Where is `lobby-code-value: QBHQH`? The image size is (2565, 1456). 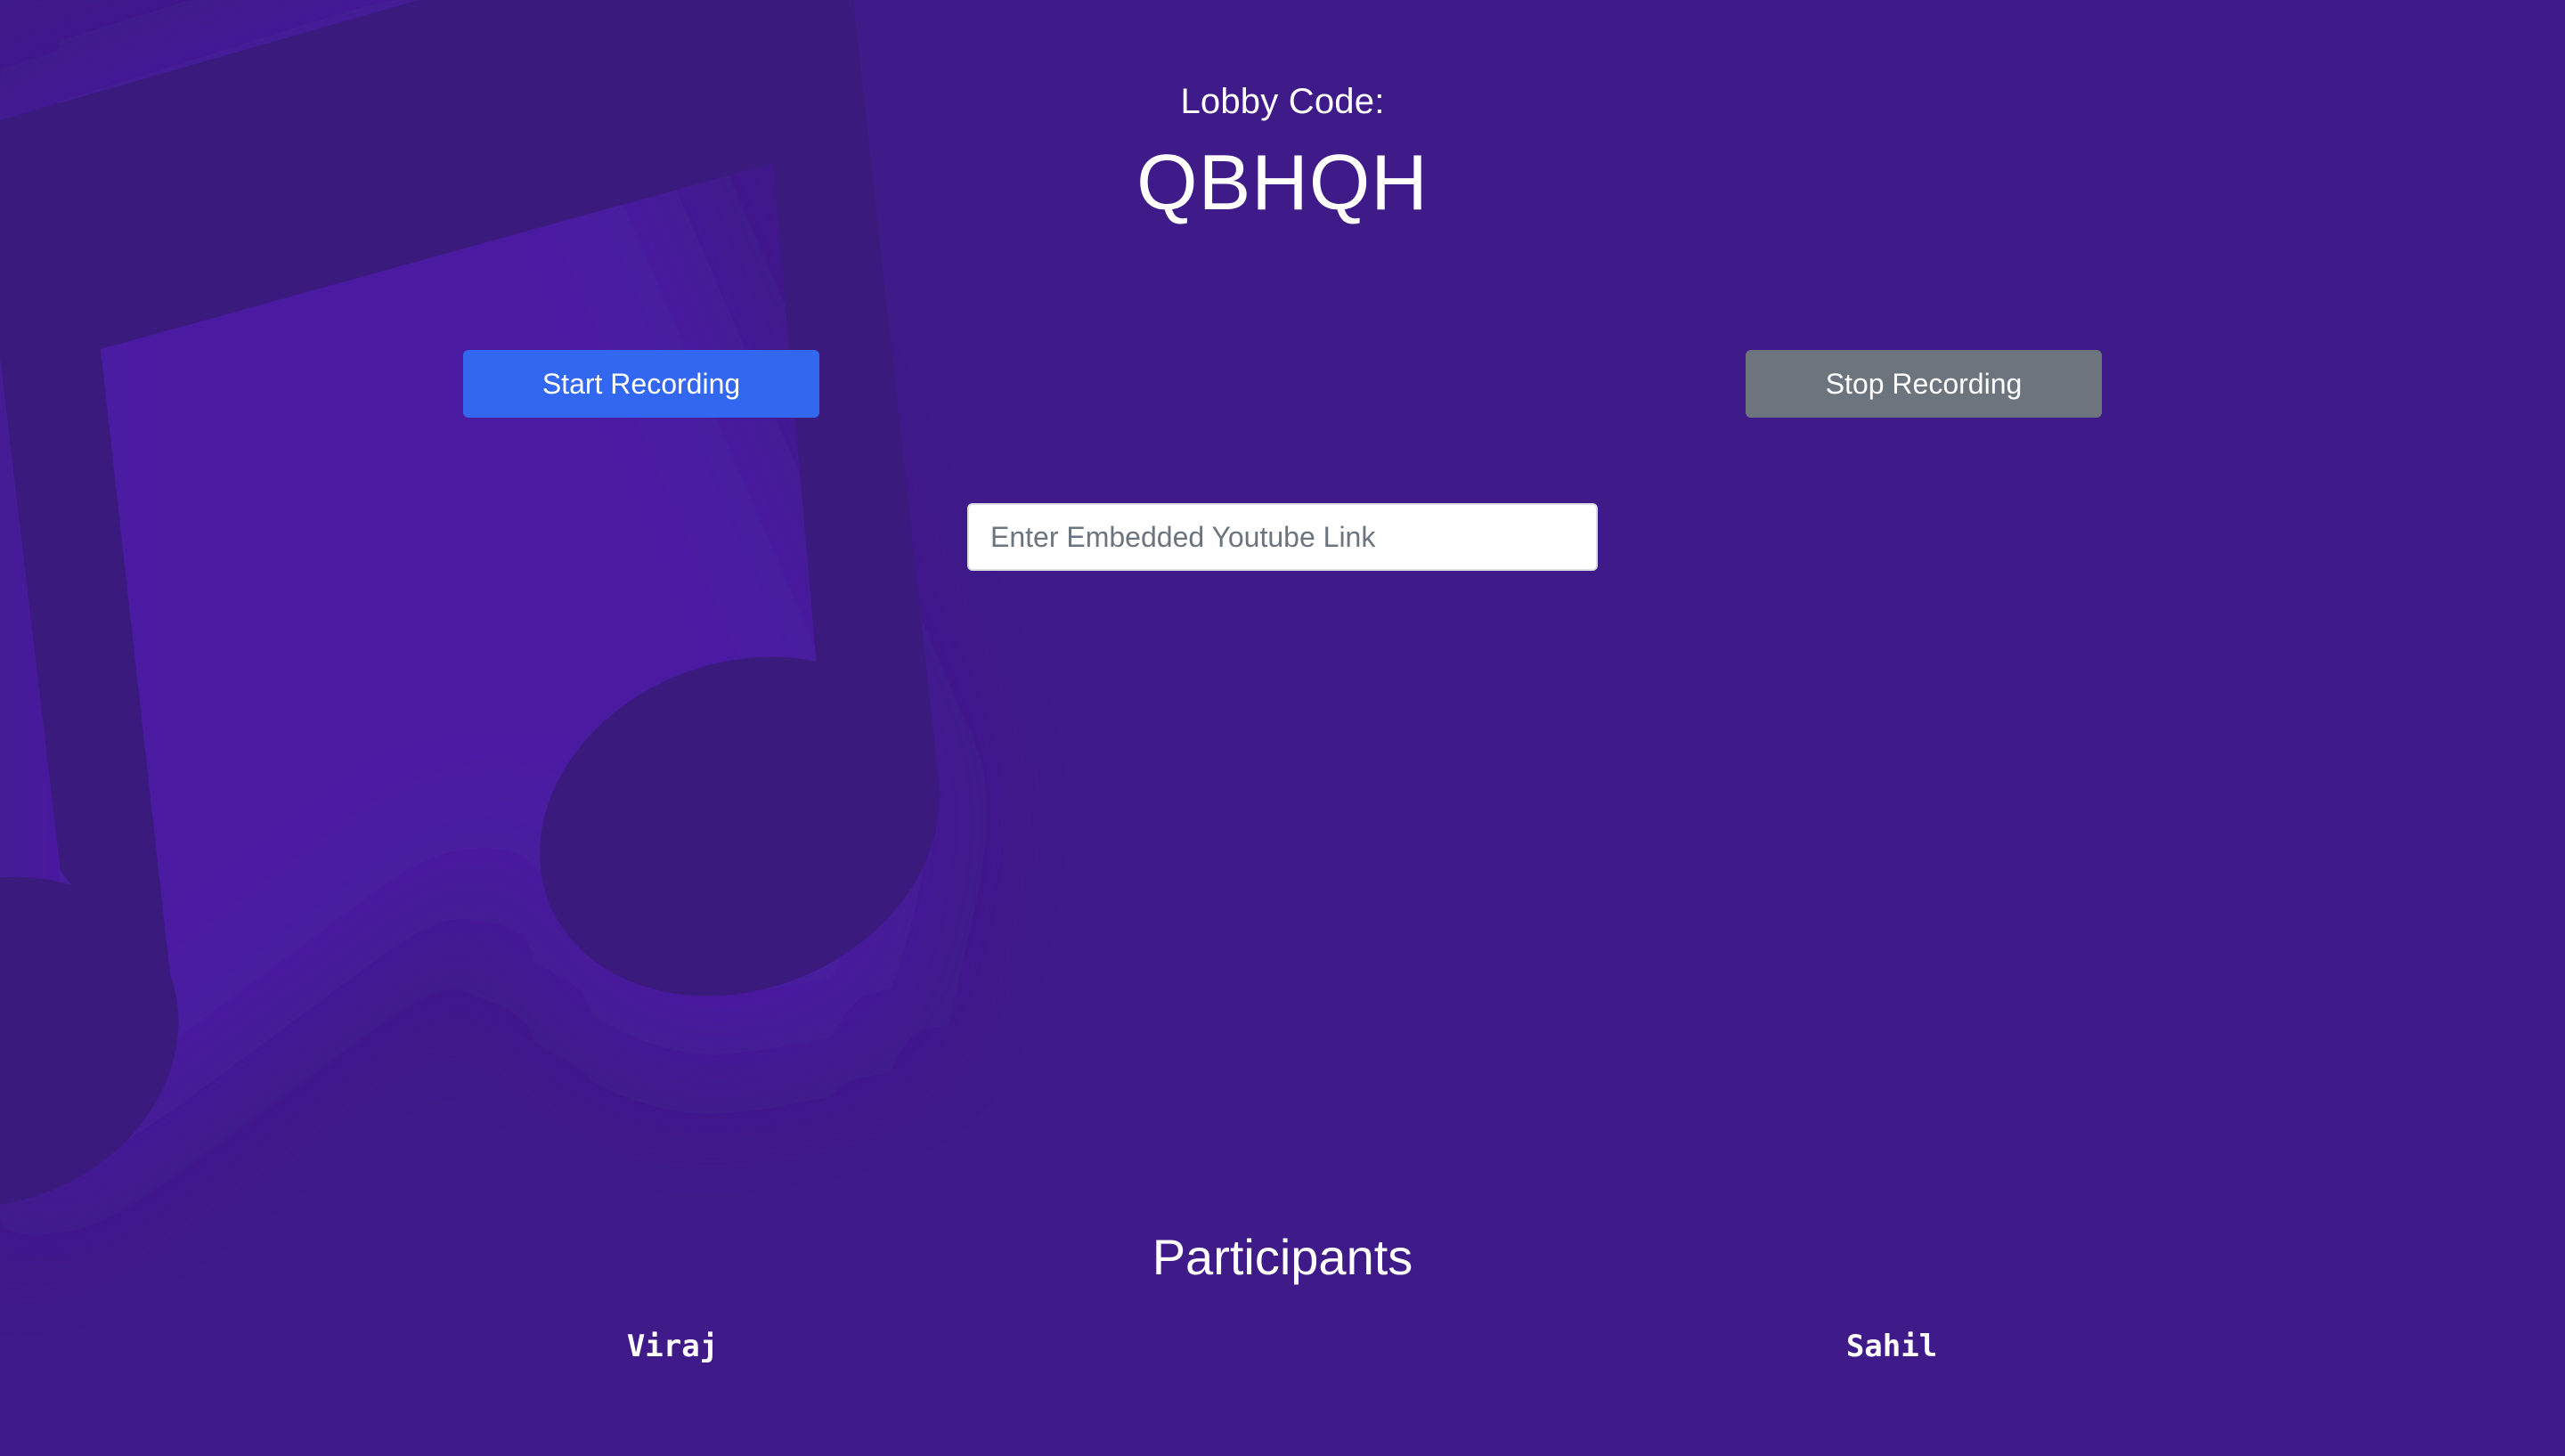 lobby-code-value: QBHQH is located at coordinates (1282, 182).